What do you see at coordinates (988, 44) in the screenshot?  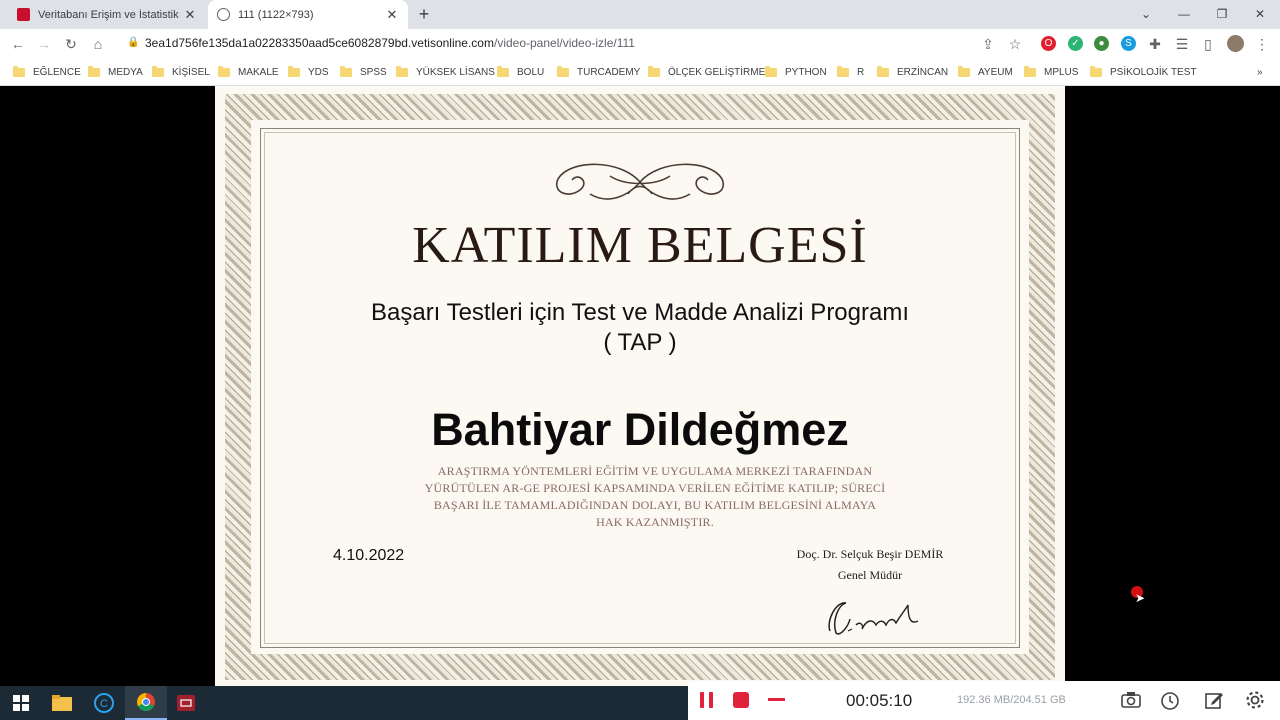 I see `share-icon: ⇪` at bounding box center [988, 44].